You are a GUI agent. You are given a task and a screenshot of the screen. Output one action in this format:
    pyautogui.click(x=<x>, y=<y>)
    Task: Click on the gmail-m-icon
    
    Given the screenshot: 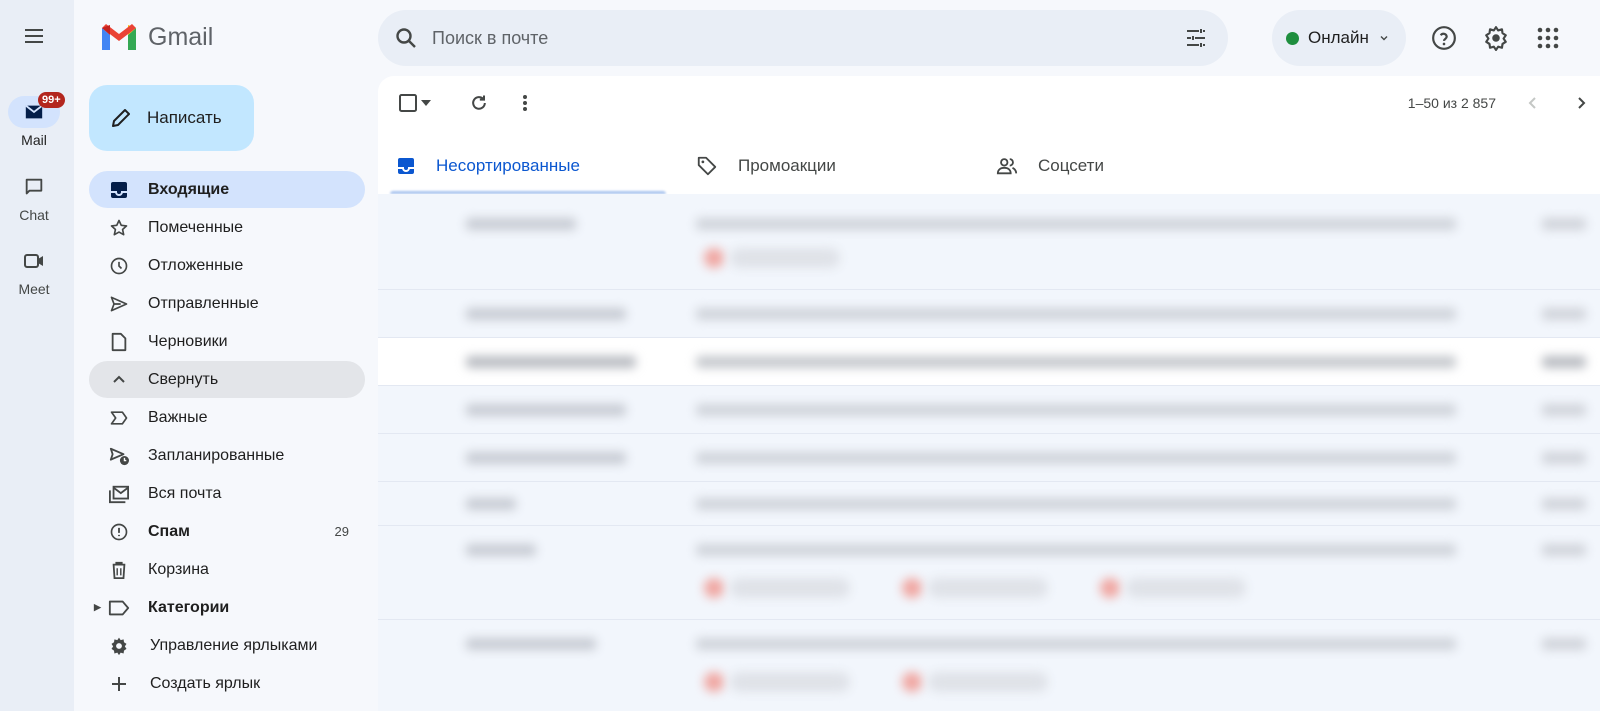 What is the action you would take?
    pyautogui.click(x=119, y=37)
    